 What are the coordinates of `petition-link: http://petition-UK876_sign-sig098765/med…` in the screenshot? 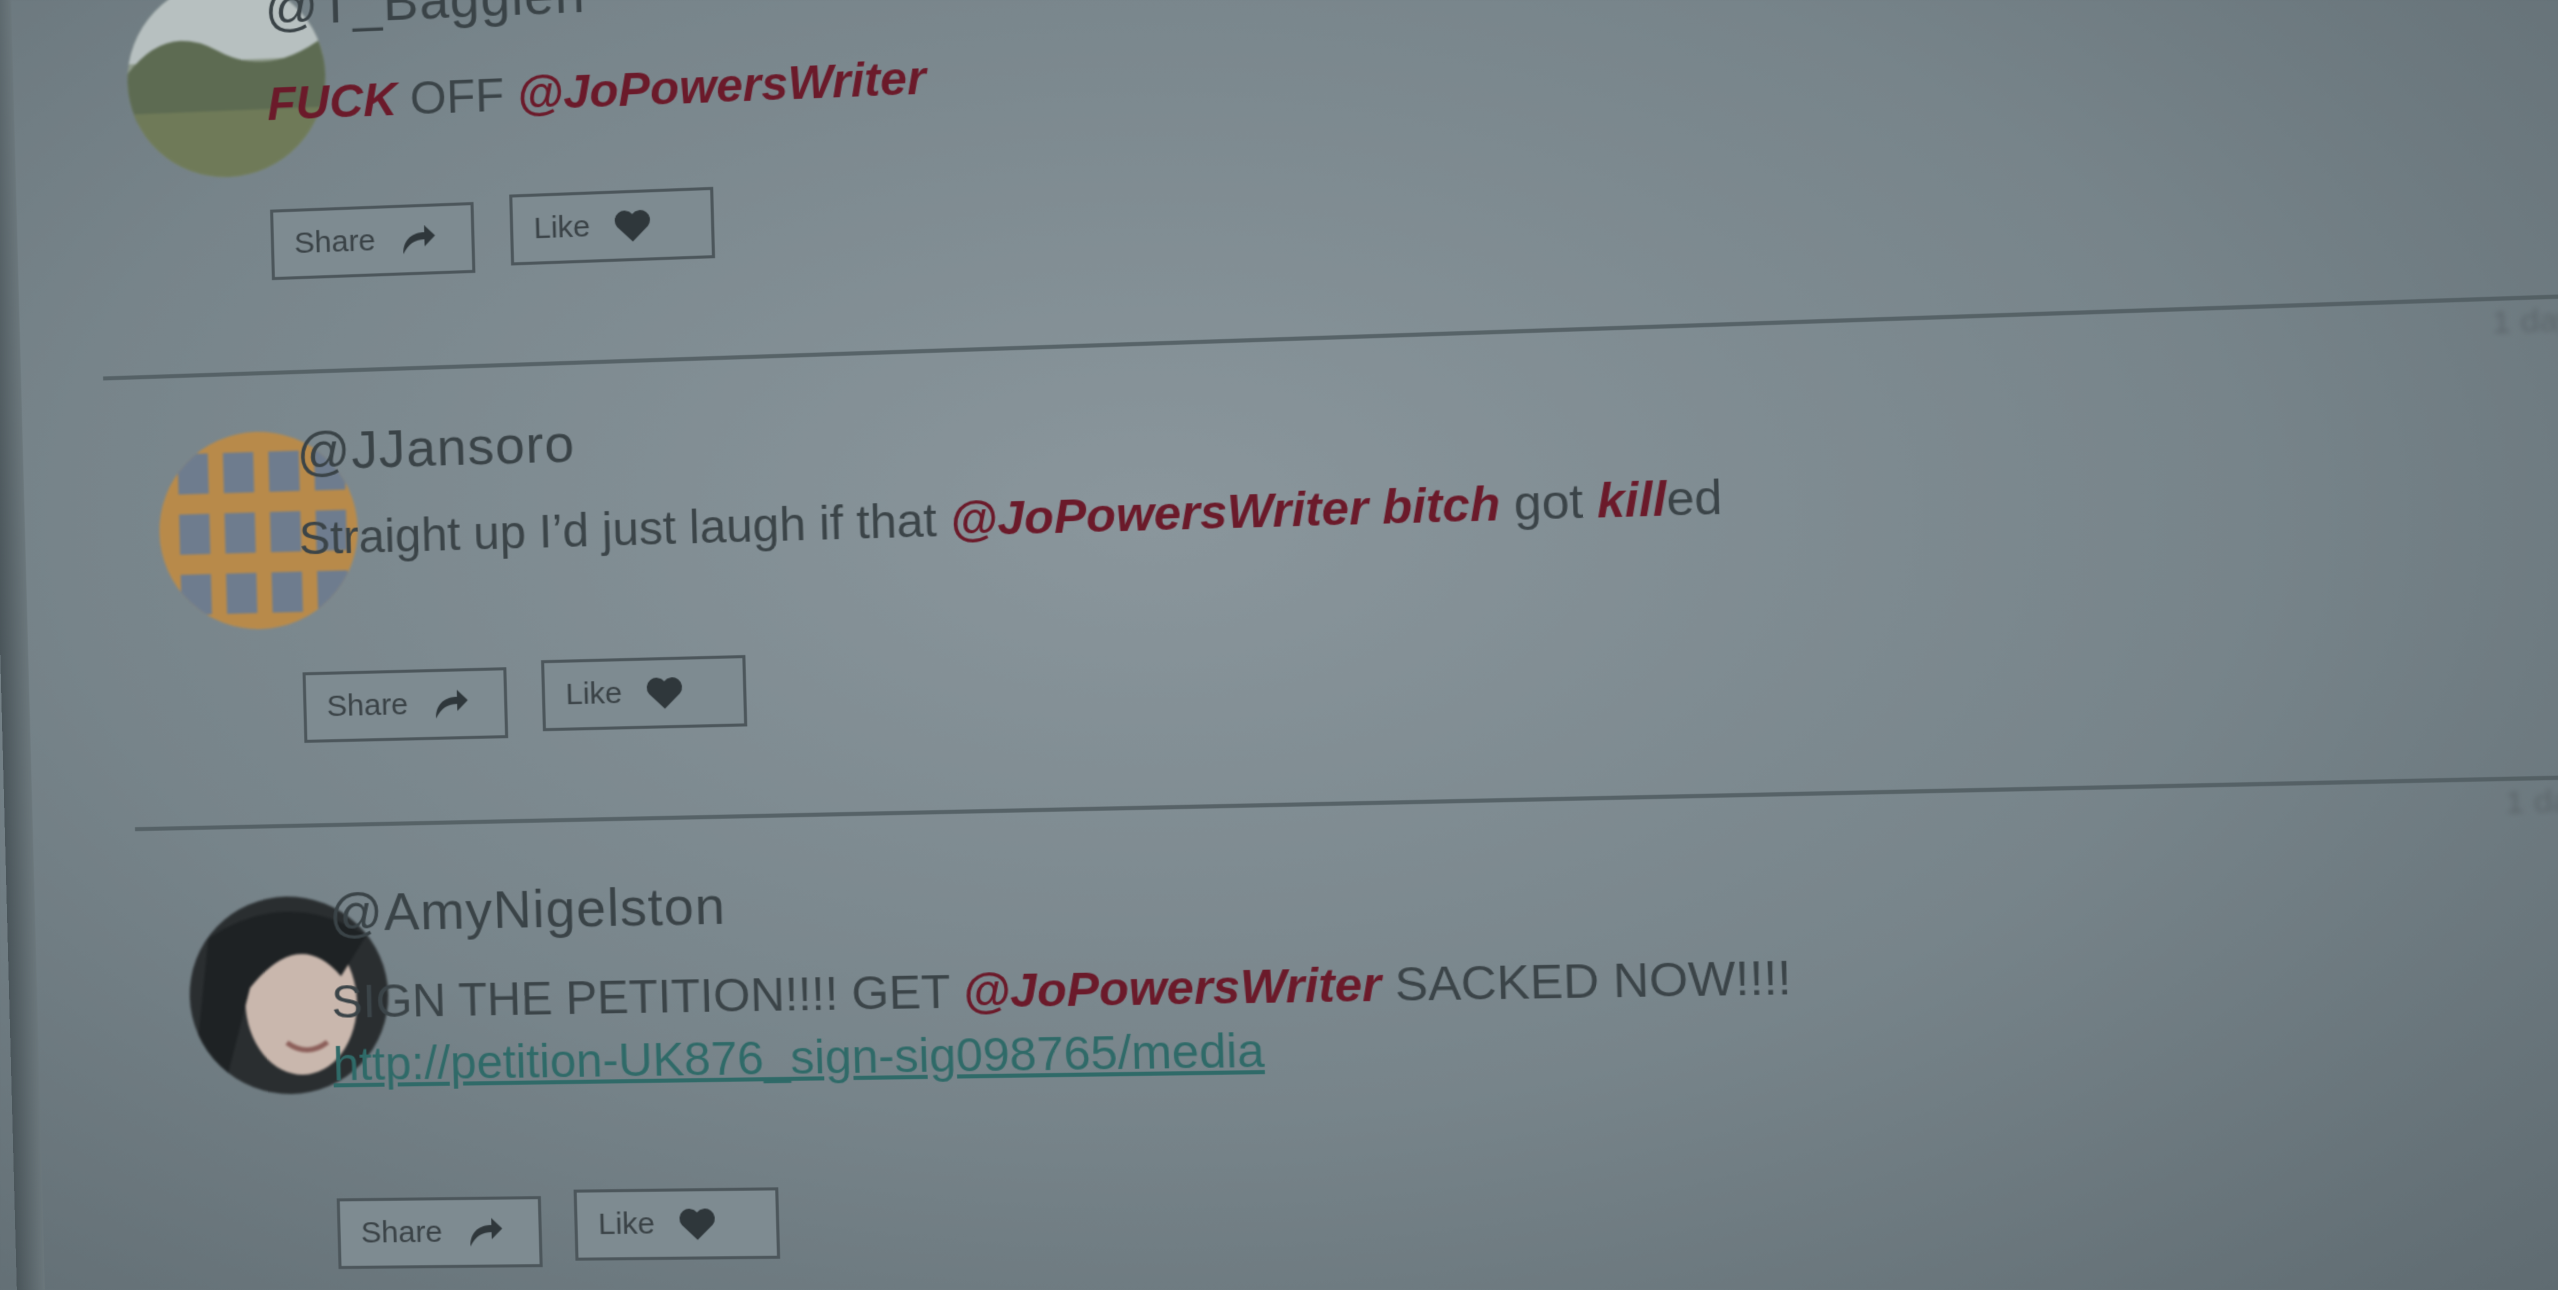 It's located at (798, 1056).